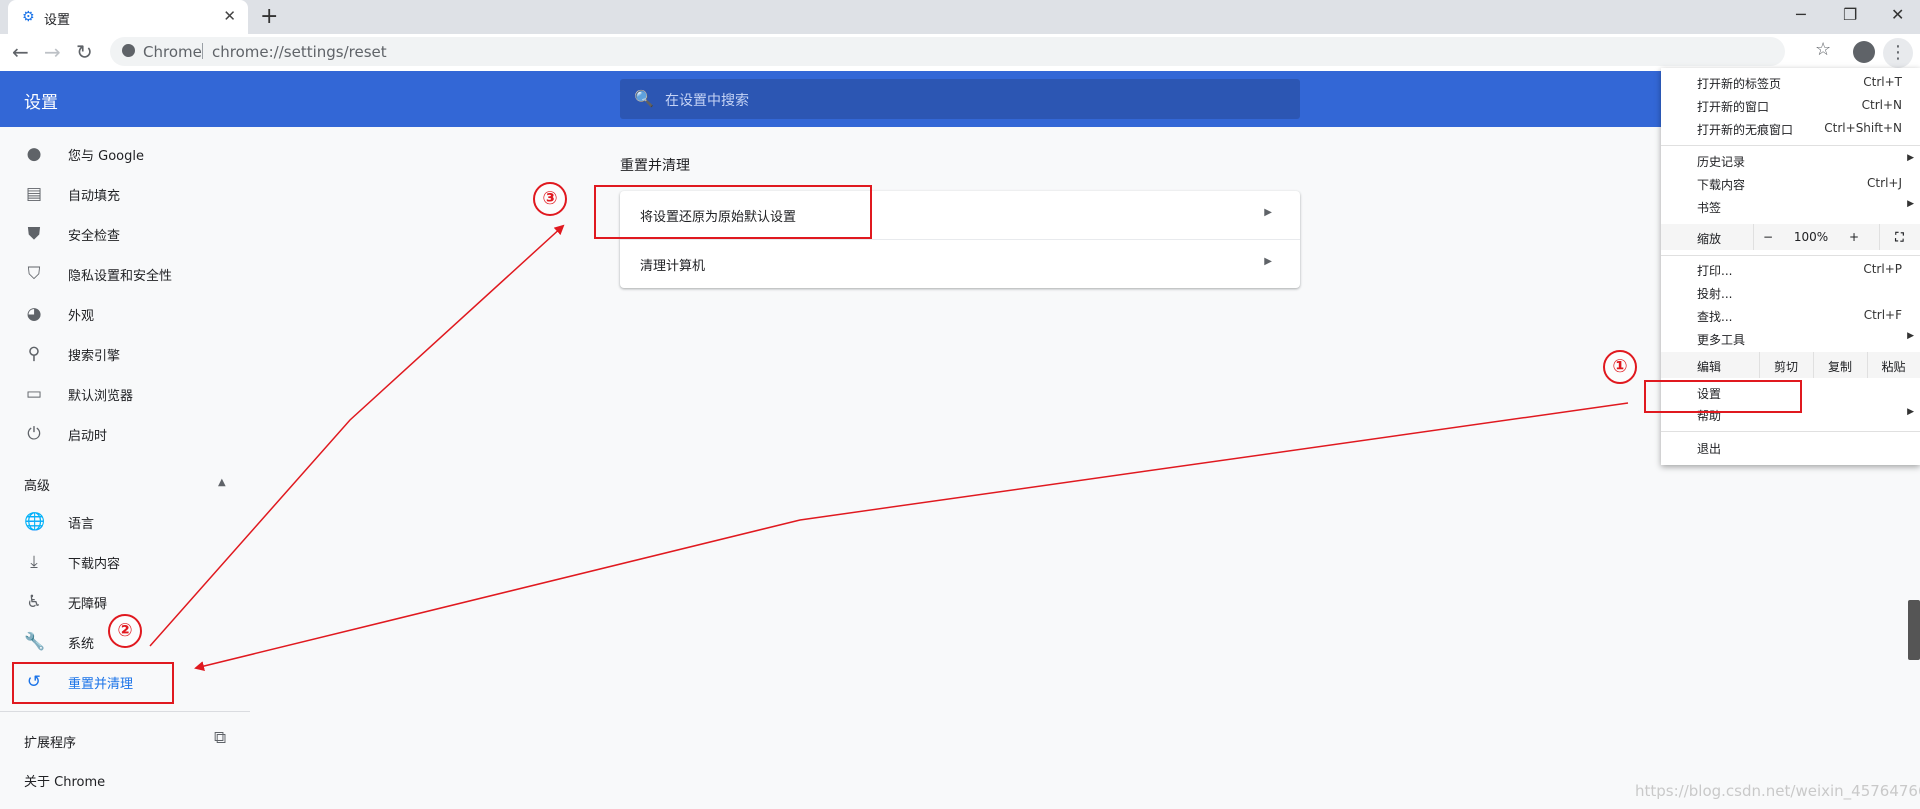 The image size is (1920, 809). What do you see at coordinates (550, 199) in the screenshot?
I see `step-3-badge: ③` at bounding box center [550, 199].